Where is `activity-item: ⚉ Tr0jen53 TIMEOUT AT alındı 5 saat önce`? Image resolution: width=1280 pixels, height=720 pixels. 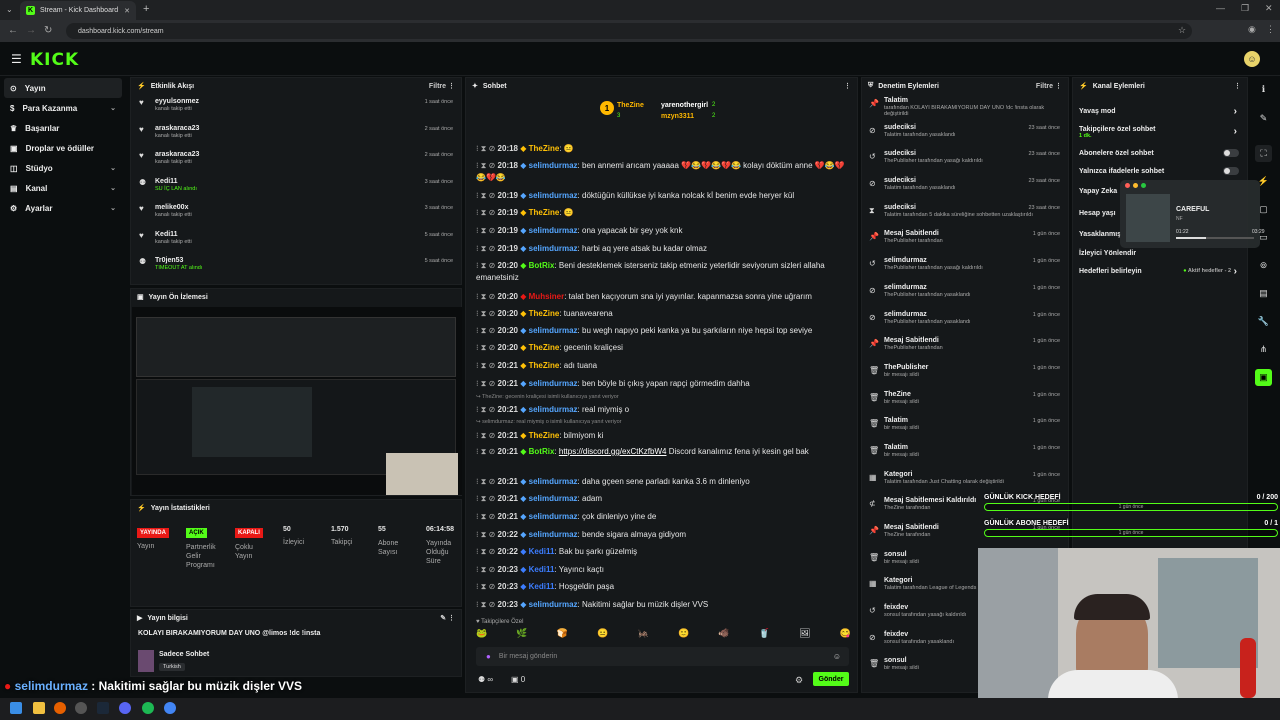 activity-item: ⚉ Tr0jen53 TIMEOUT AT alındı 5 saat önce is located at coordinates (296, 266).